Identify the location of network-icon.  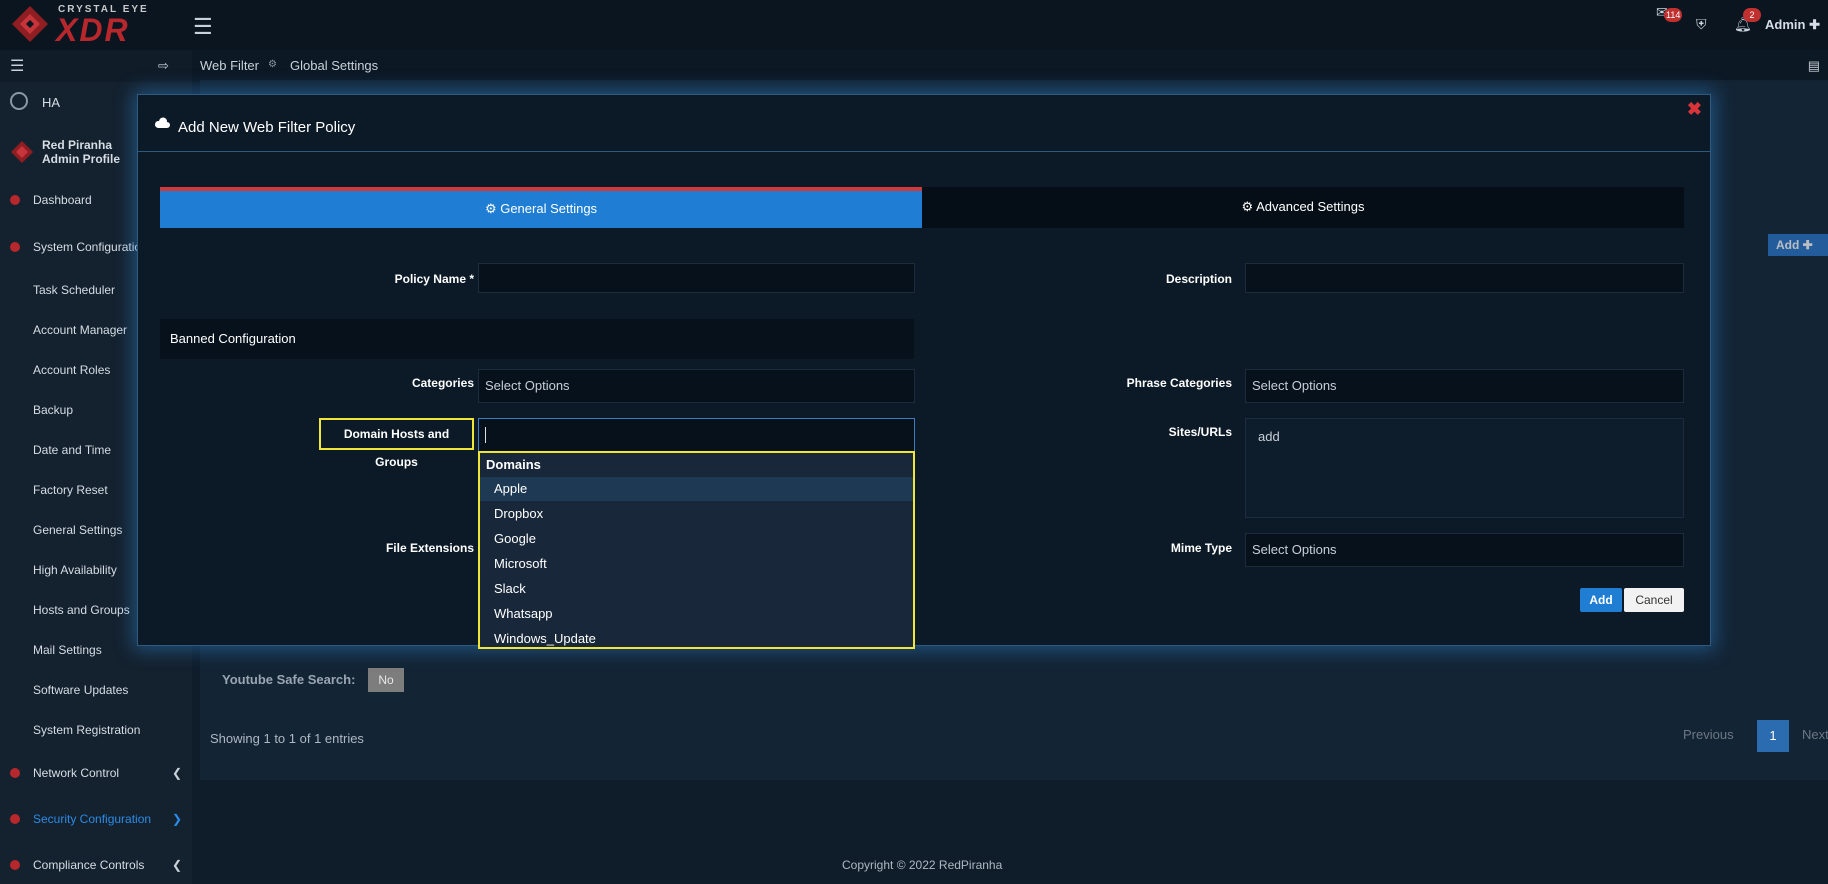
(15, 773).